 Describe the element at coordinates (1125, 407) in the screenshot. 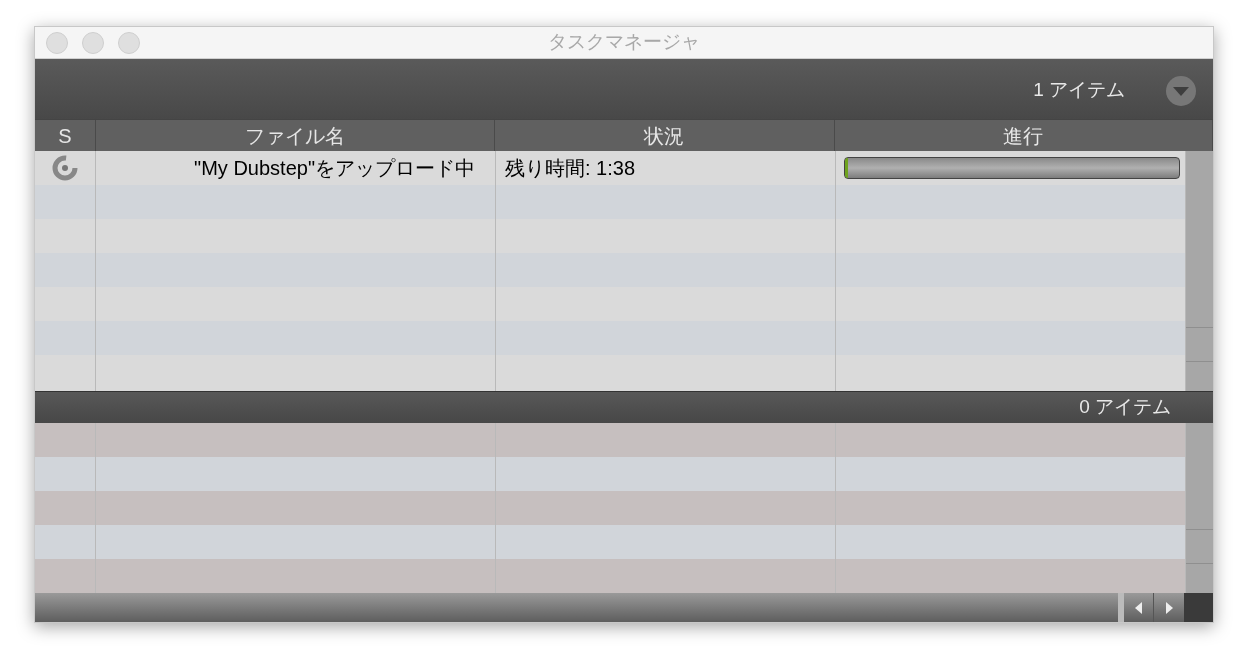

I see `item-count: 0 アイテム` at that location.